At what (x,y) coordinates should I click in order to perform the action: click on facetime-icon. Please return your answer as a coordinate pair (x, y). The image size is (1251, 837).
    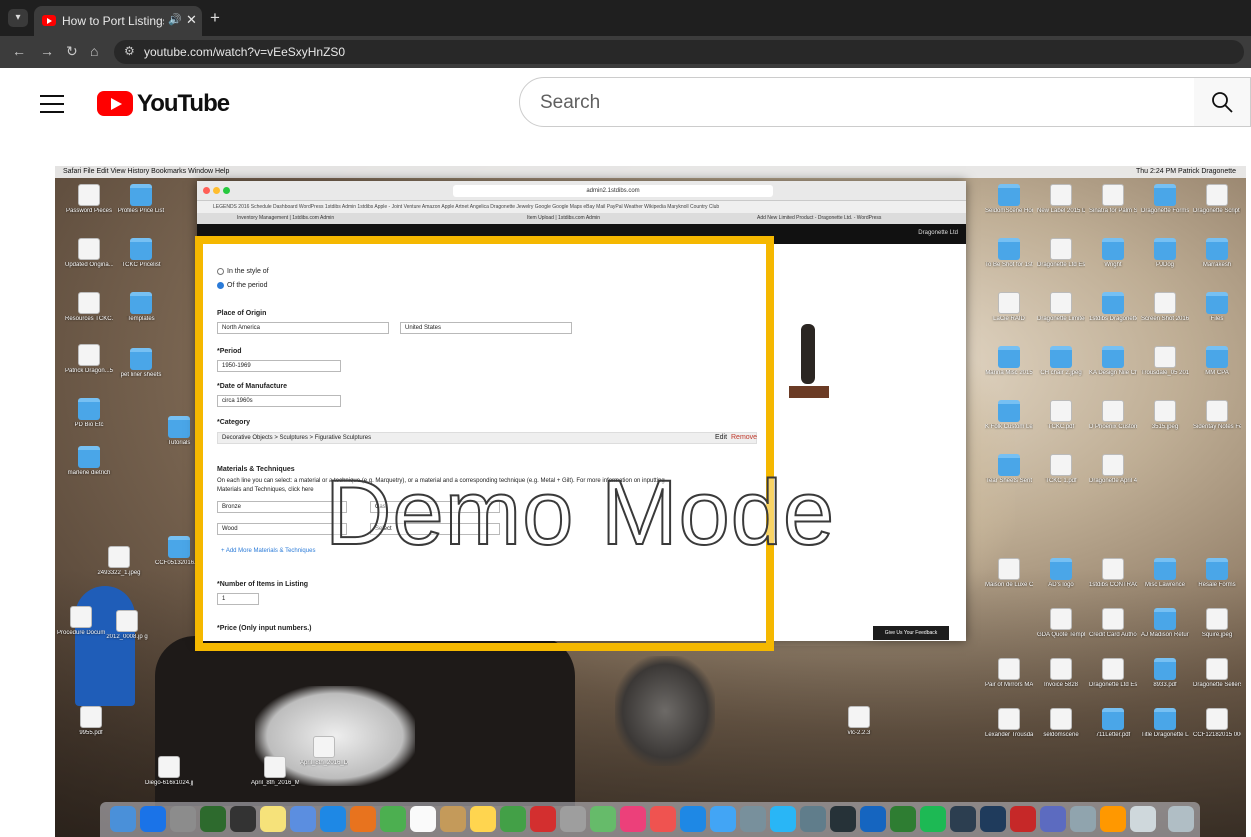
    Looking at the image, I should click on (513, 819).